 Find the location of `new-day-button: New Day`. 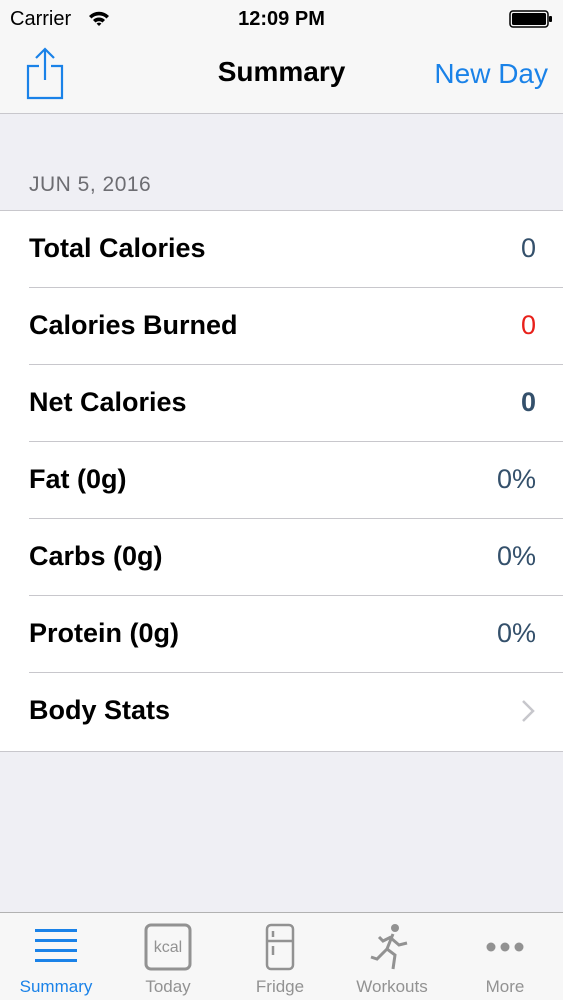

new-day-button: New Day is located at coordinates (491, 74).